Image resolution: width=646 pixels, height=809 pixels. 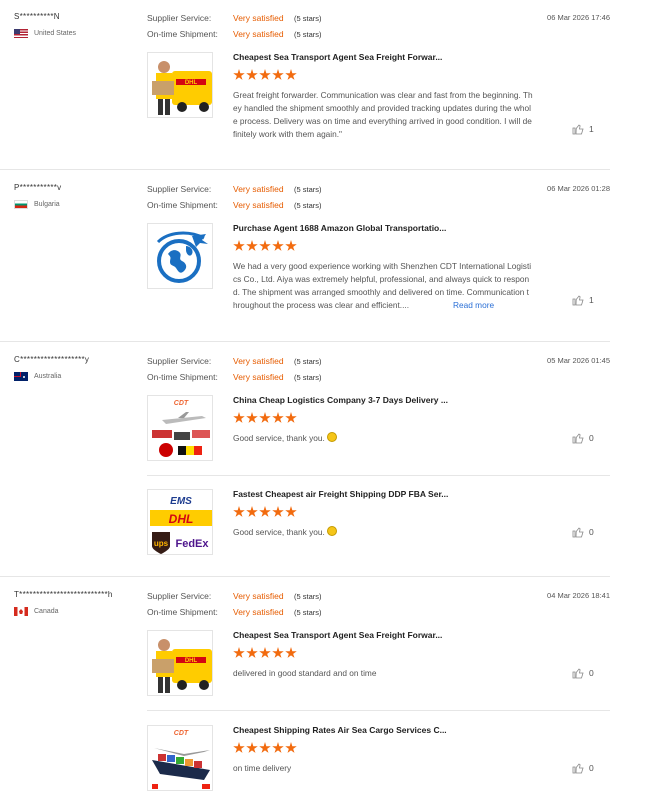 What do you see at coordinates (181, 501) in the screenshot?
I see `svg-text: EMS` at bounding box center [181, 501].